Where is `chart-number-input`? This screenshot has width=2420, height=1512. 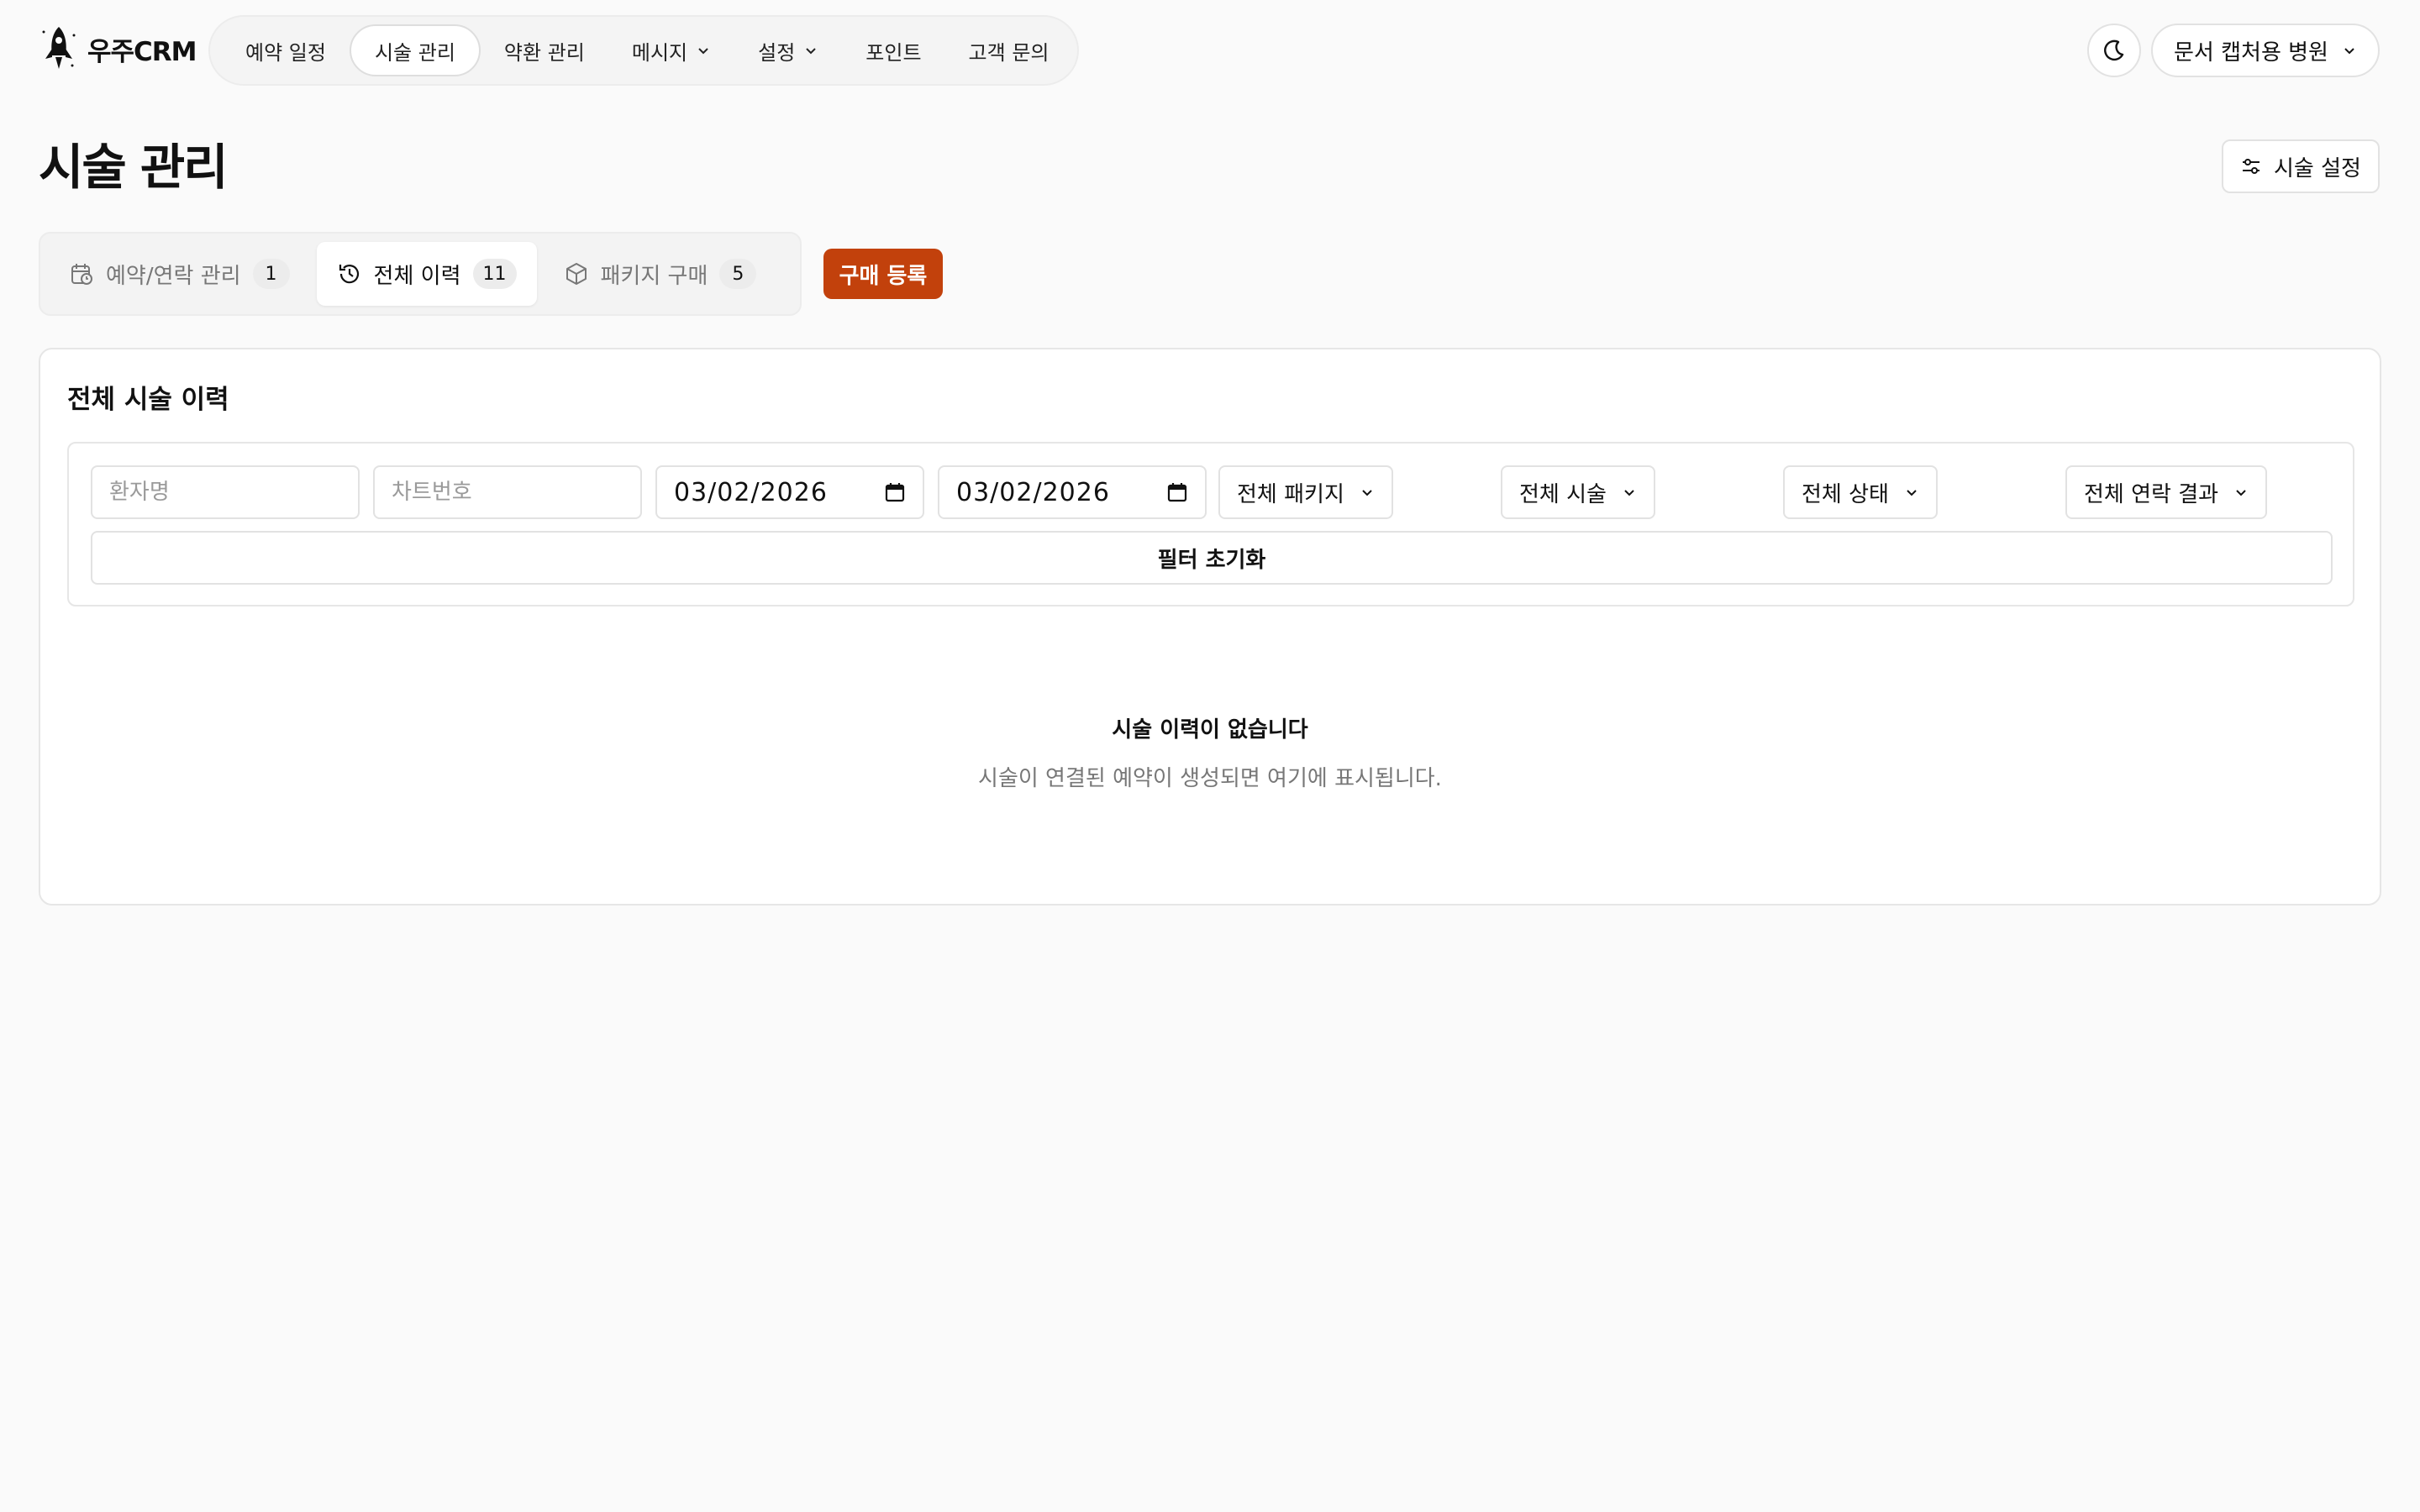
chart-number-input is located at coordinates (508, 492).